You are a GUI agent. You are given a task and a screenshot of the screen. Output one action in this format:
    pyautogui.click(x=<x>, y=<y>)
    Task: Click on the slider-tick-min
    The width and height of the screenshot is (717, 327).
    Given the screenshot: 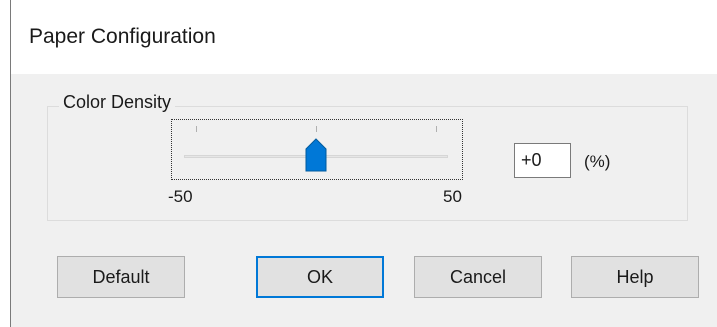 What is the action you would take?
    pyautogui.click(x=196, y=129)
    